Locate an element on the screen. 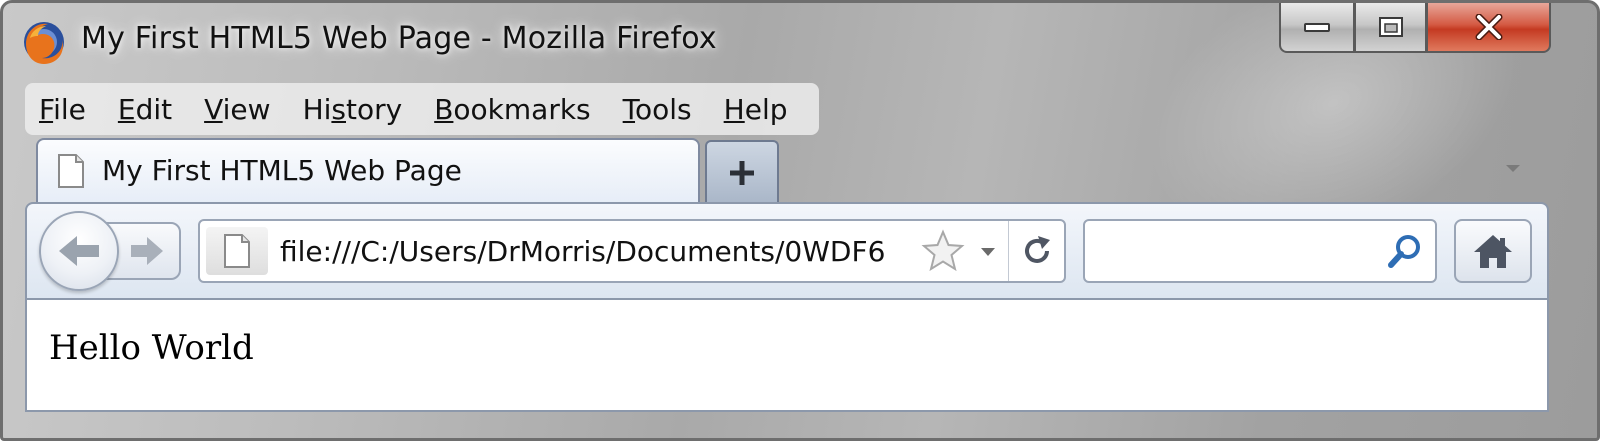 The width and height of the screenshot is (1600, 441). caption-buttons is located at coordinates (1415, 29).